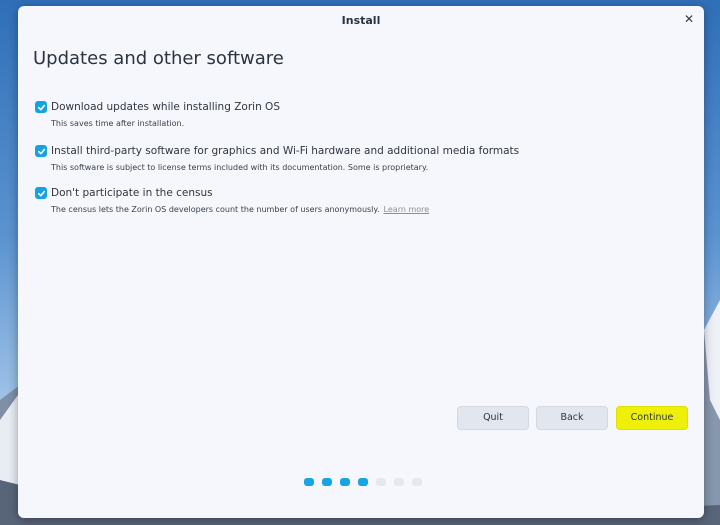 This screenshot has height=525, width=720. Describe the element at coordinates (572, 418) in the screenshot. I see `back-button: Back` at that location.